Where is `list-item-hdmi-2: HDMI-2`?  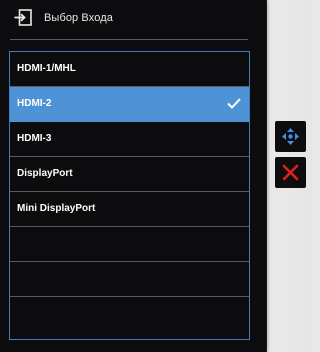 list-item-hdmi-2: HDMI-2 is located at coordinates (129, 104).